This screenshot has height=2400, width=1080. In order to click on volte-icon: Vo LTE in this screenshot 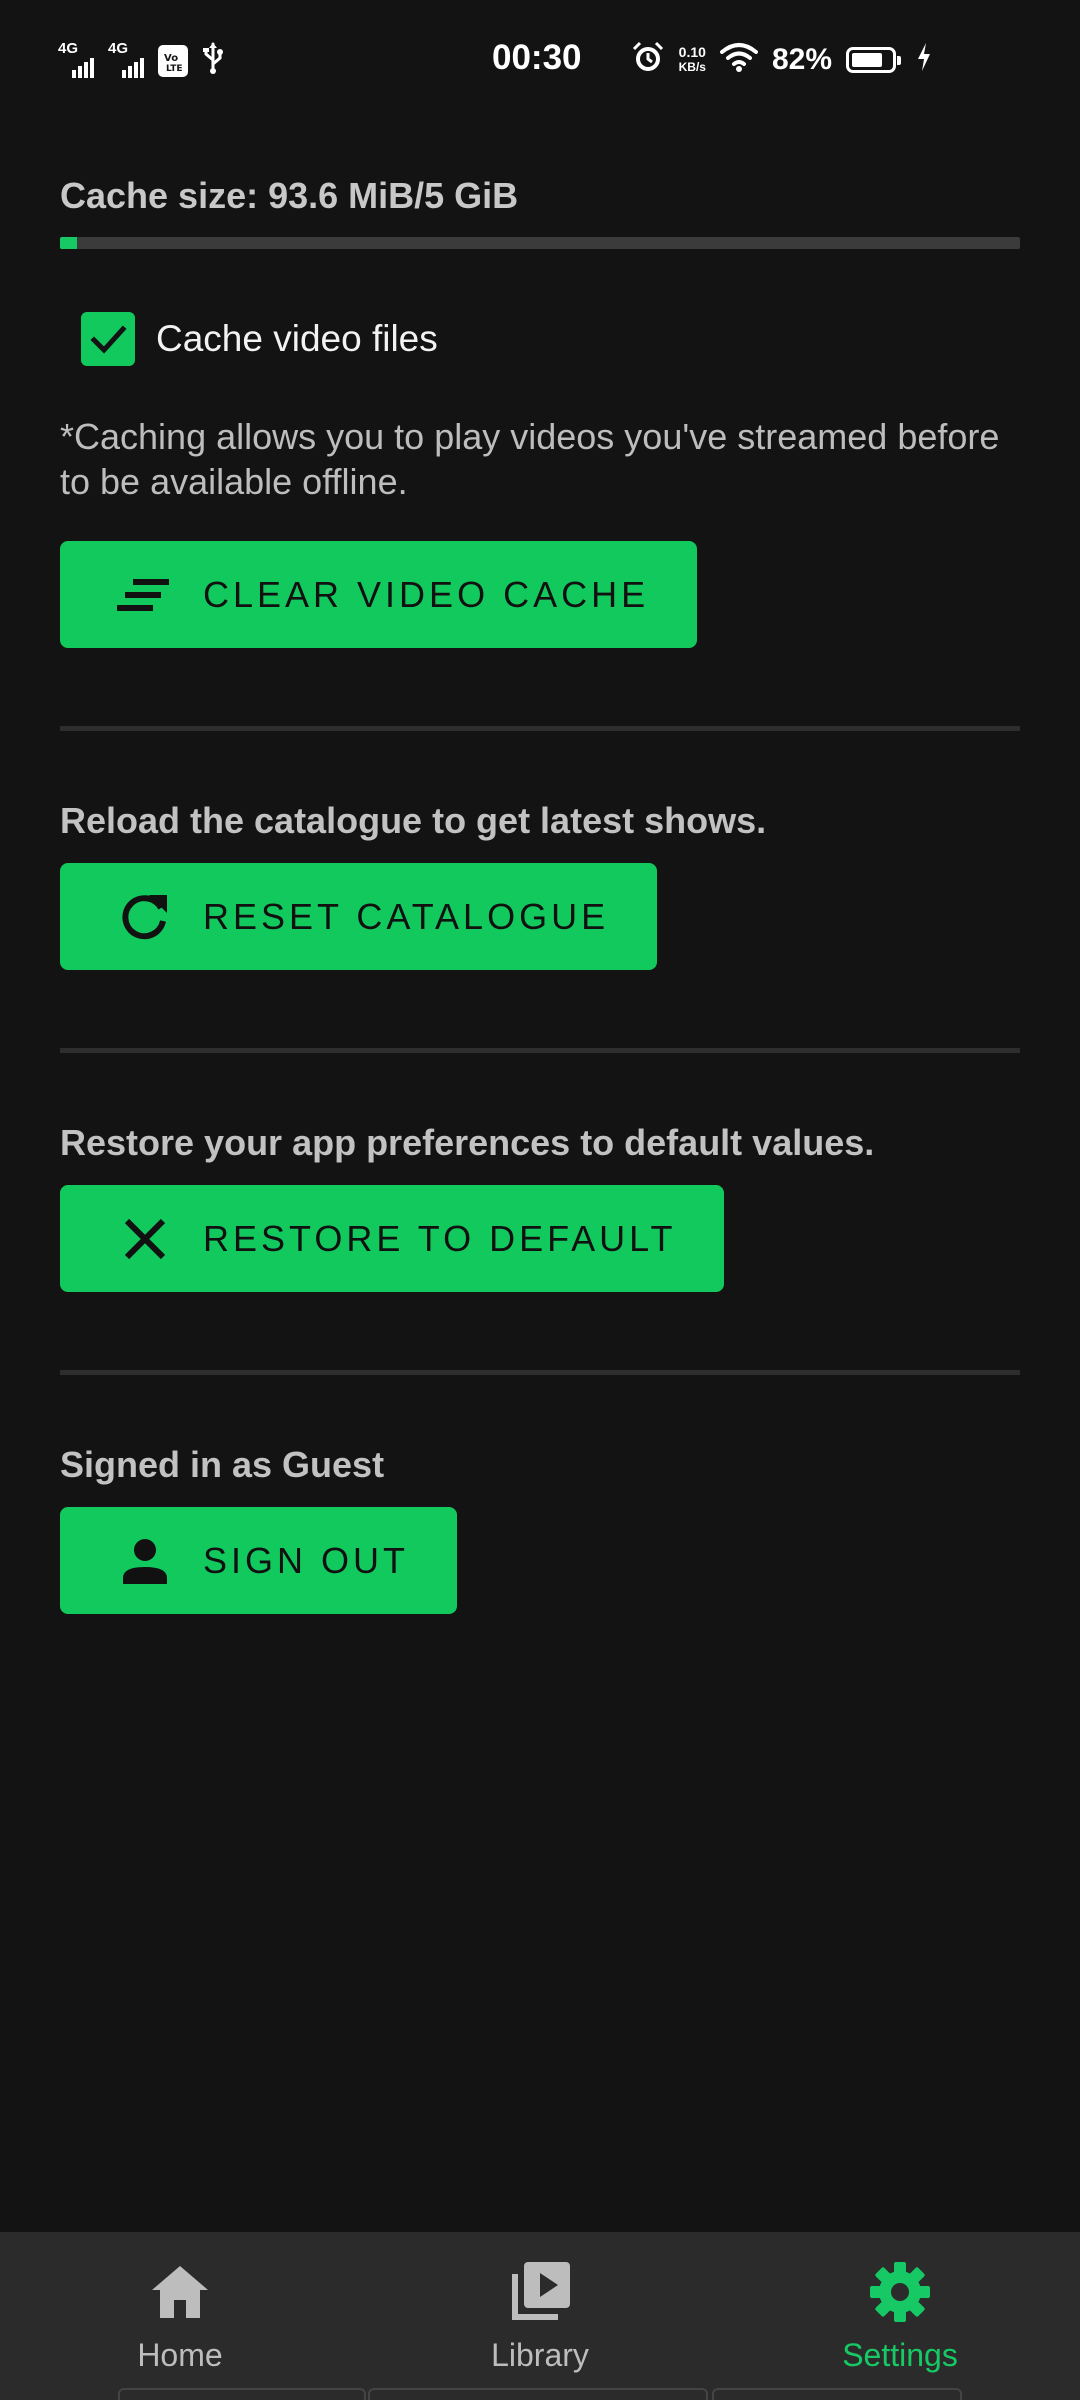, I will do `click(173, 60)`.